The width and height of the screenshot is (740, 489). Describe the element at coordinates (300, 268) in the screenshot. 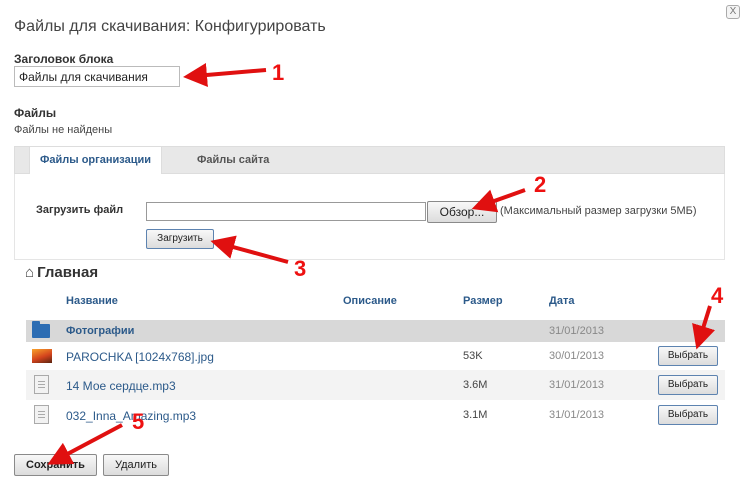

I see `annotation-marker-3: 3` at that location.